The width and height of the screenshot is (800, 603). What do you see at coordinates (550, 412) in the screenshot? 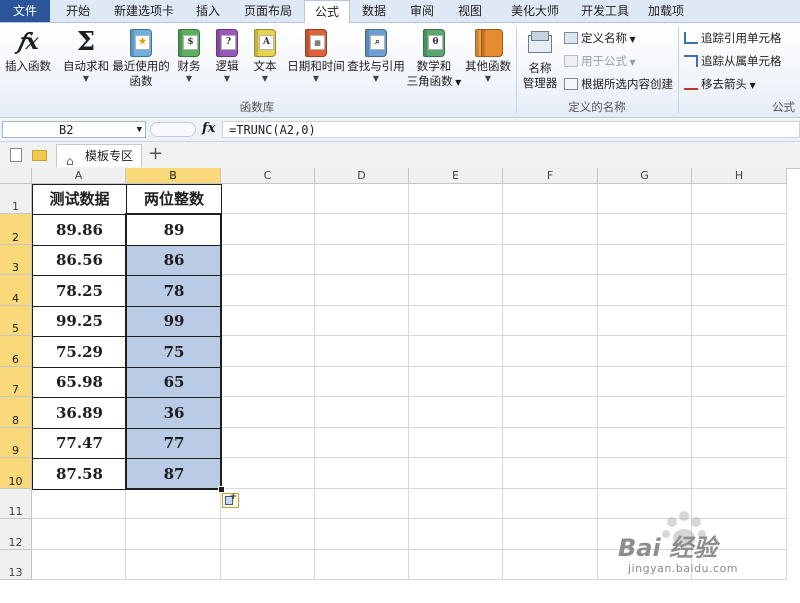
I see `cell-f8` at bounding box center [550, 412].